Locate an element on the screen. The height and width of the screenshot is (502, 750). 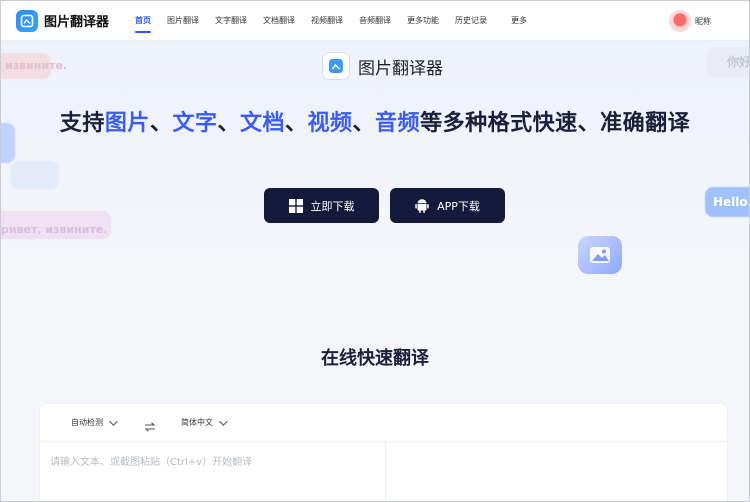
user-nickname: 昵称 is located at coordinates (703, 21).